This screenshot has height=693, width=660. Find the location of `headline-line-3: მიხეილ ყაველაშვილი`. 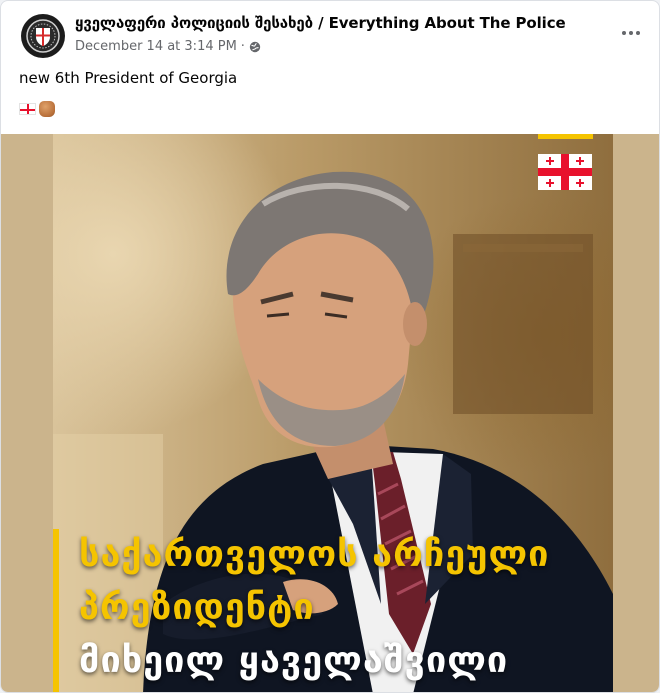

headline-line-3: მიხეილ ყაველაშვილი is located at coordinates (294, 660).